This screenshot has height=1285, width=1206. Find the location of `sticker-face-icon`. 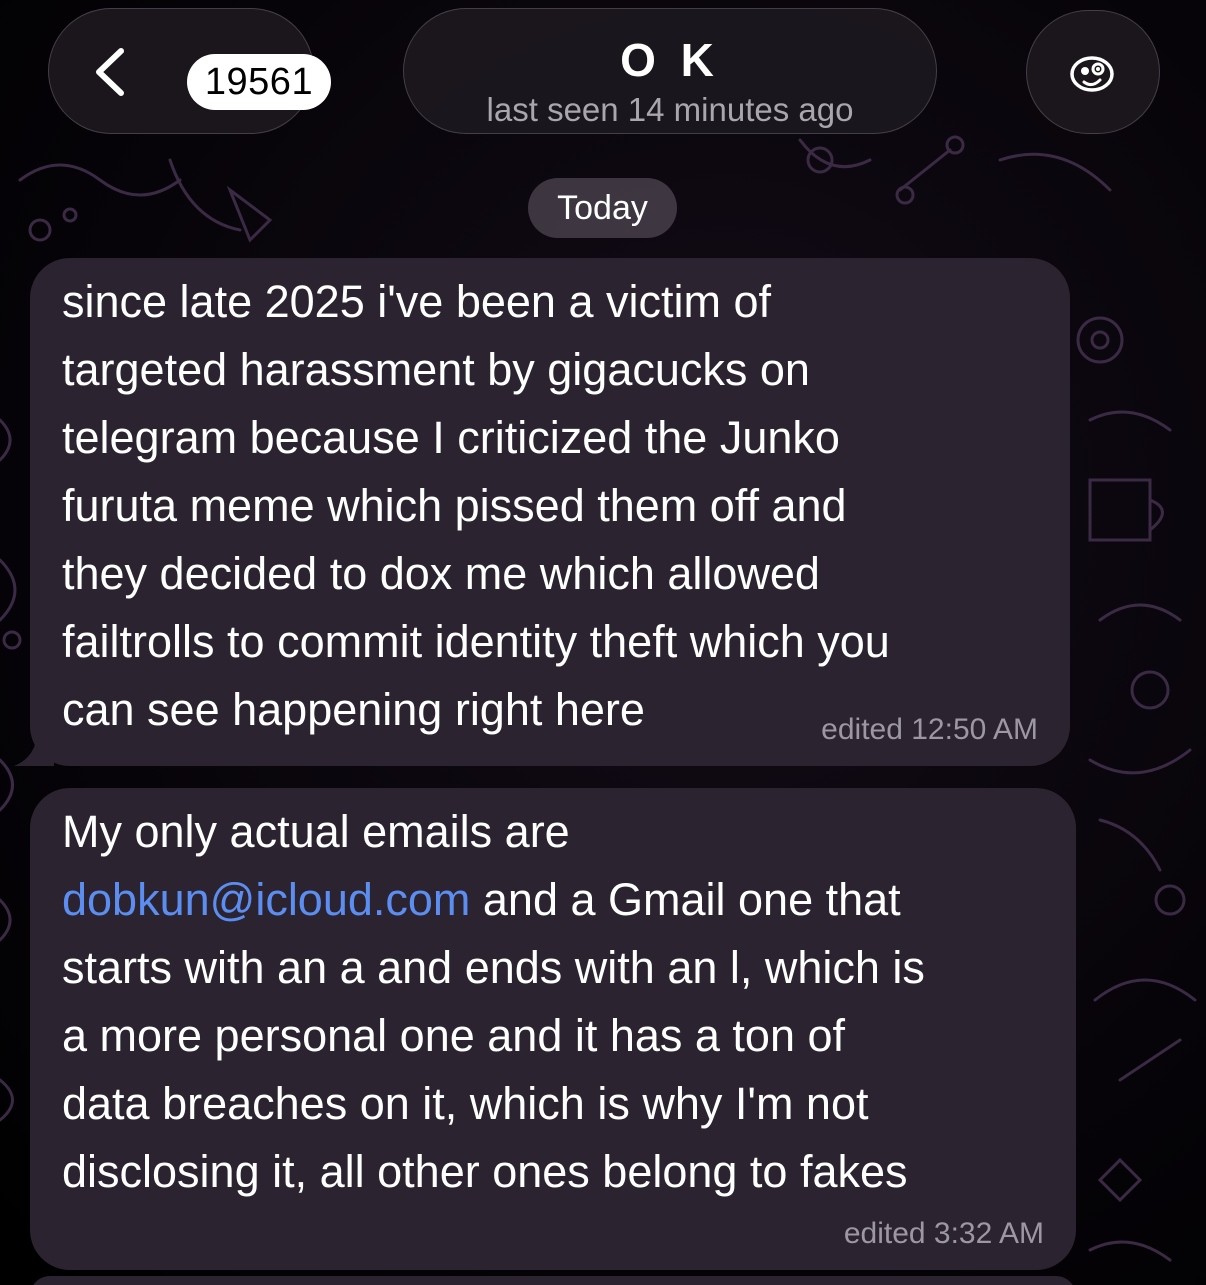

sticker-face-icon is located at coordinates (1092, 74).